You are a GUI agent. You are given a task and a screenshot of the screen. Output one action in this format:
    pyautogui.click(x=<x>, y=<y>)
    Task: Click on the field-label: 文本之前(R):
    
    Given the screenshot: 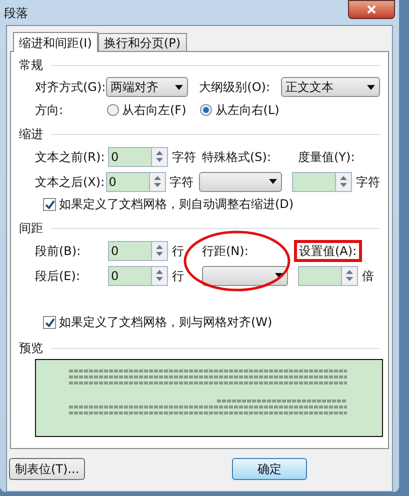 What is the action you would take?
    pyautogui.click(x=70, y=157)
    